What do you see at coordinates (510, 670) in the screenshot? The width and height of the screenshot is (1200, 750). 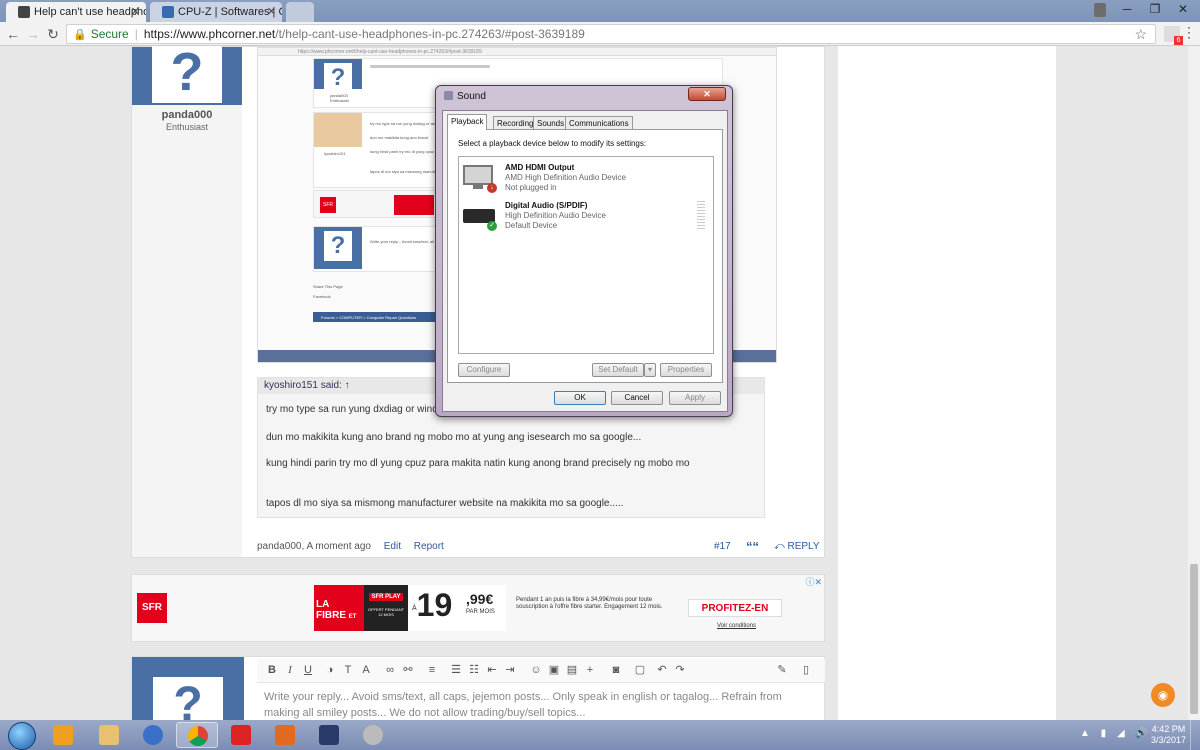 I see `indent-icon: ⇥` at bounding box center [510, 670].